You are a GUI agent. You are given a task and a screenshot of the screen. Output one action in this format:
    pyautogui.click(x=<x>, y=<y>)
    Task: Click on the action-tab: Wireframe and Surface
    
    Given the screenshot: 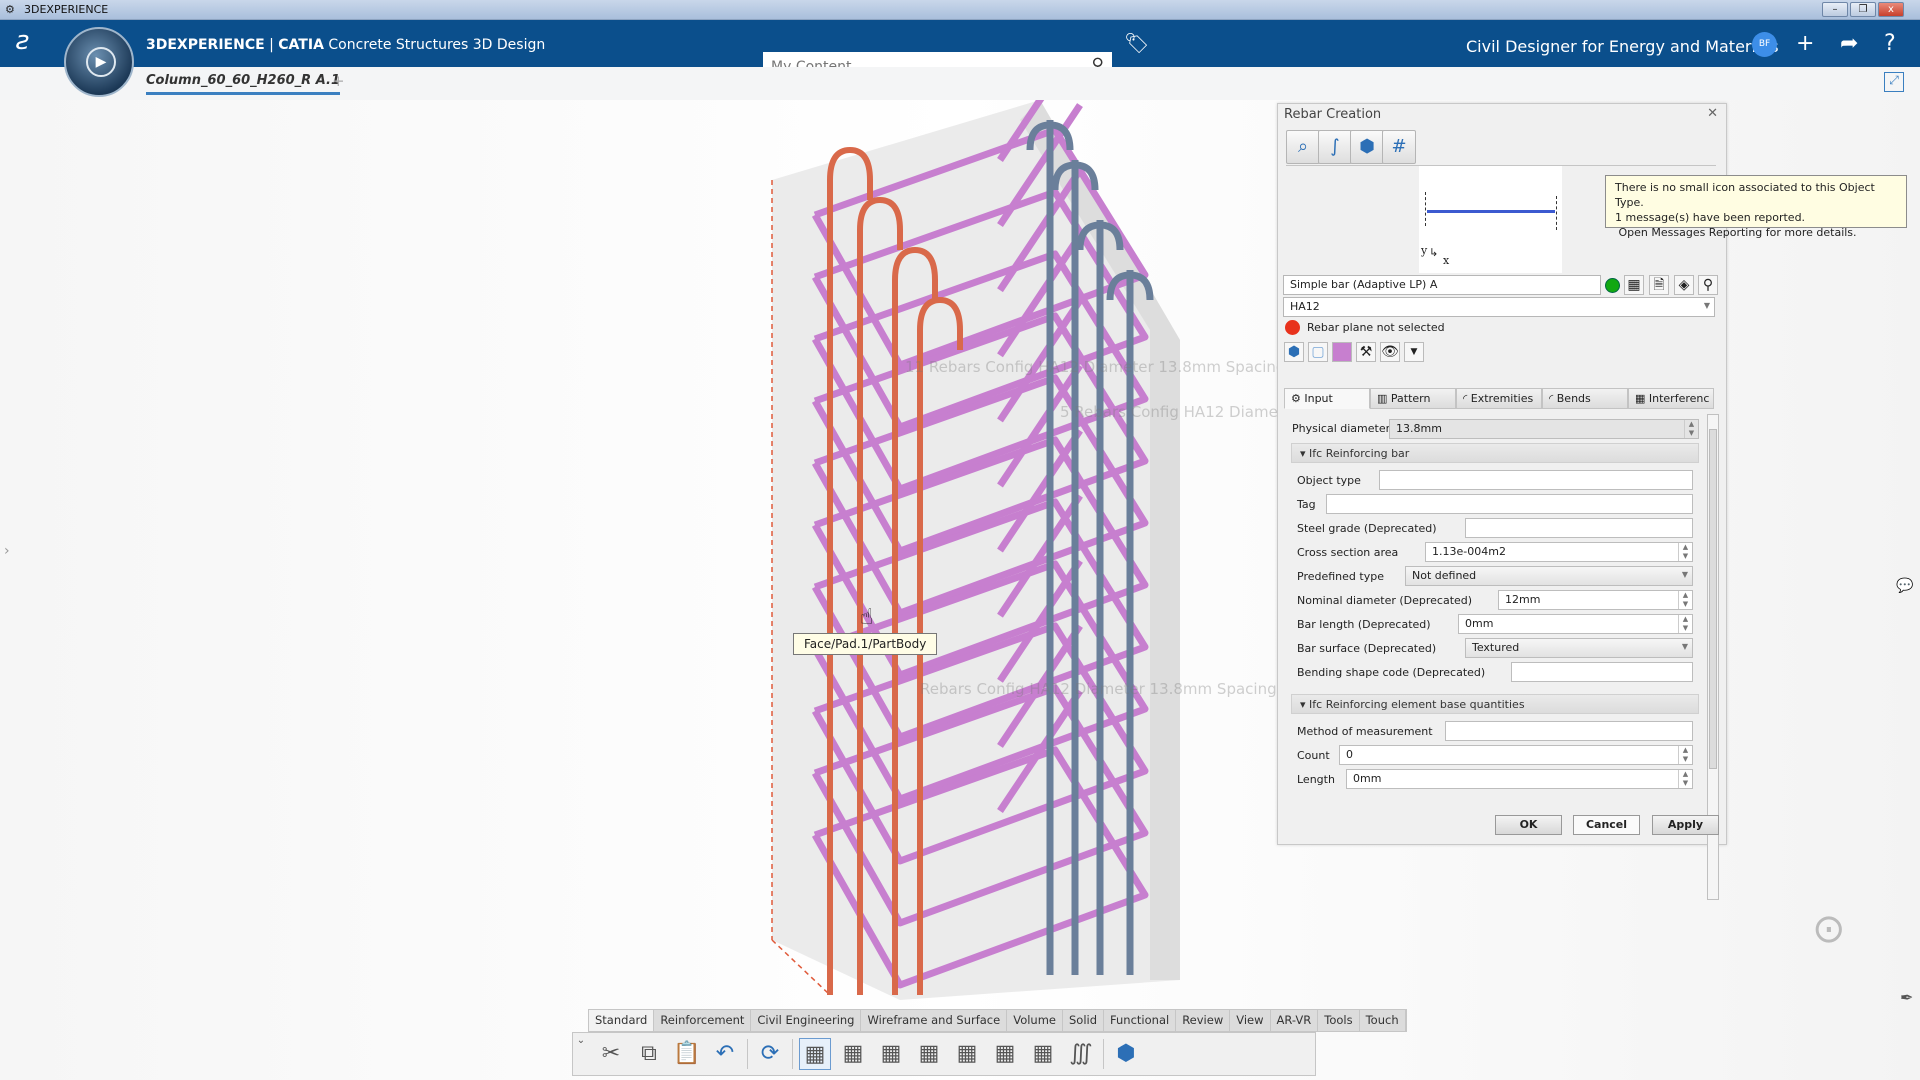 What is the action you would take?
    pyautogui.click(x=934, y=1020)
    